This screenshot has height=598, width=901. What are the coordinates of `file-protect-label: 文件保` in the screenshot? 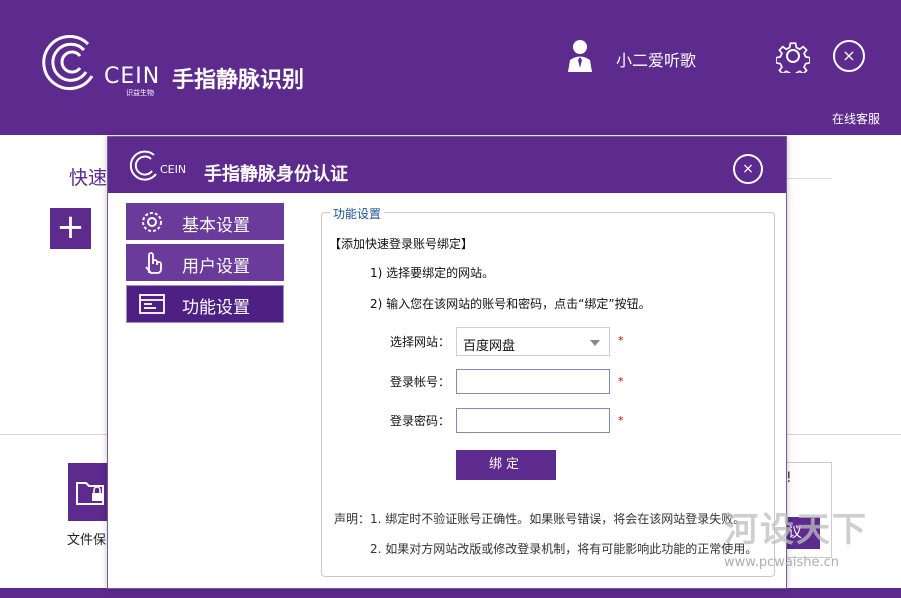 It's located at (87, 540).